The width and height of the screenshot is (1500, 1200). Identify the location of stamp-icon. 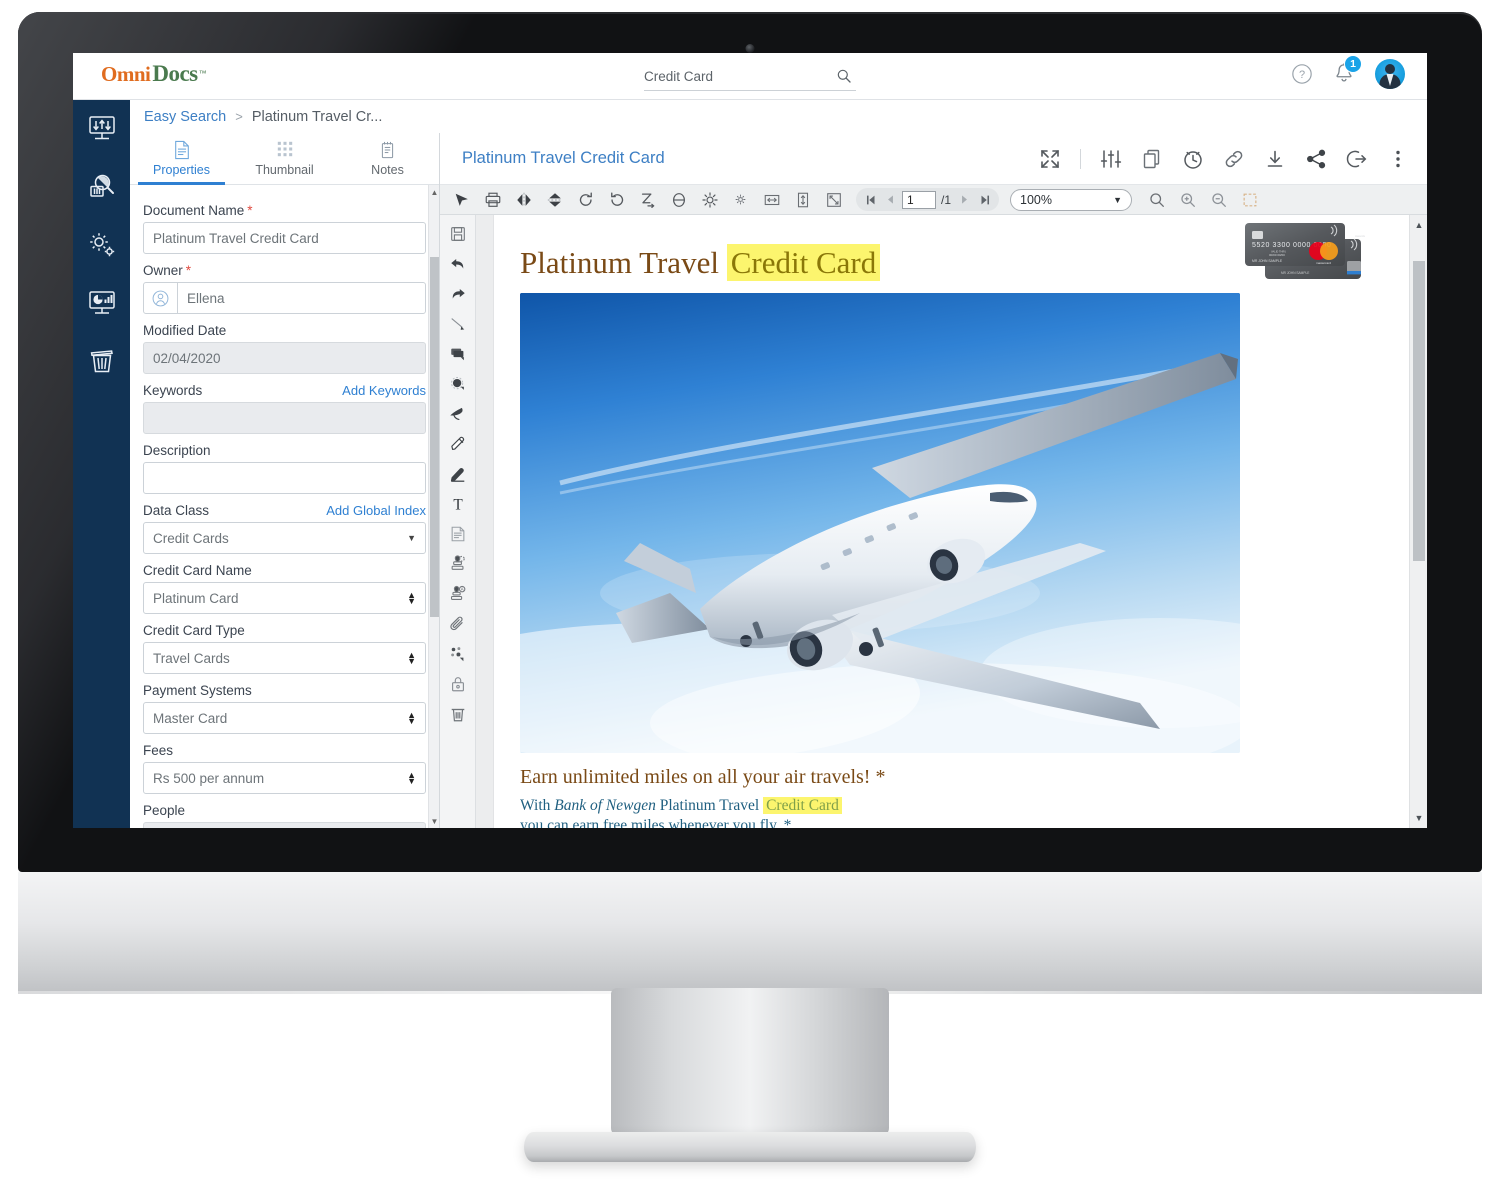
(458, 564).